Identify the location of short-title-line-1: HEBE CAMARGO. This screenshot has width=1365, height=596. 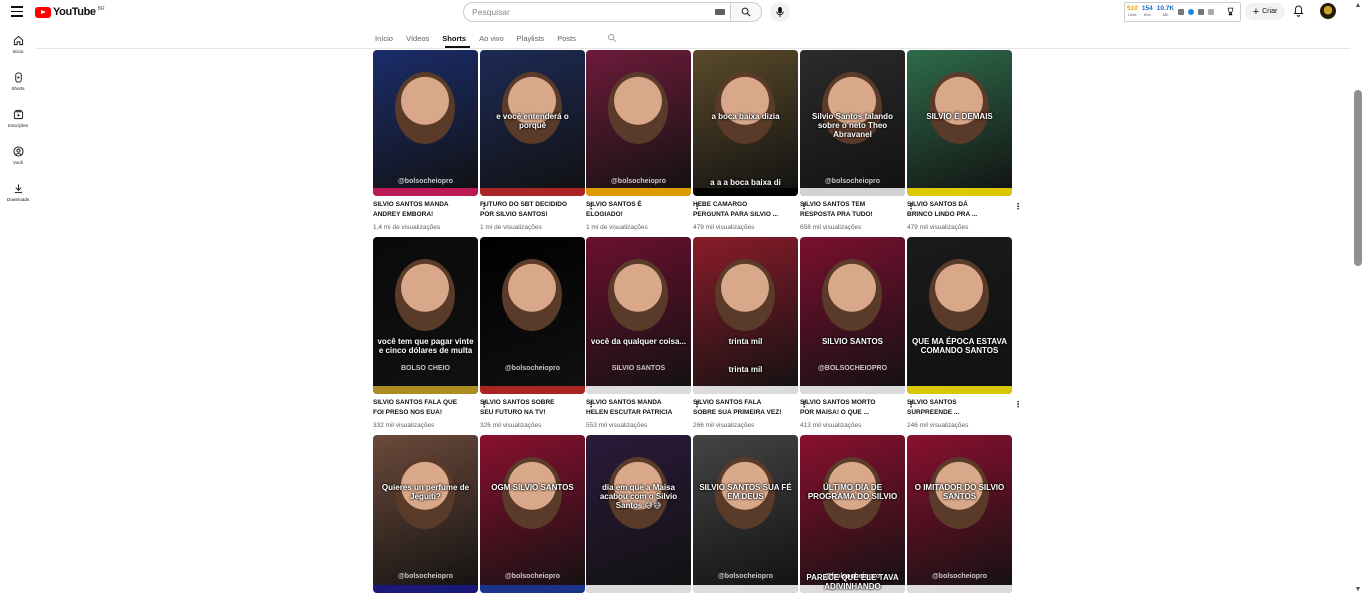
(720, 204).